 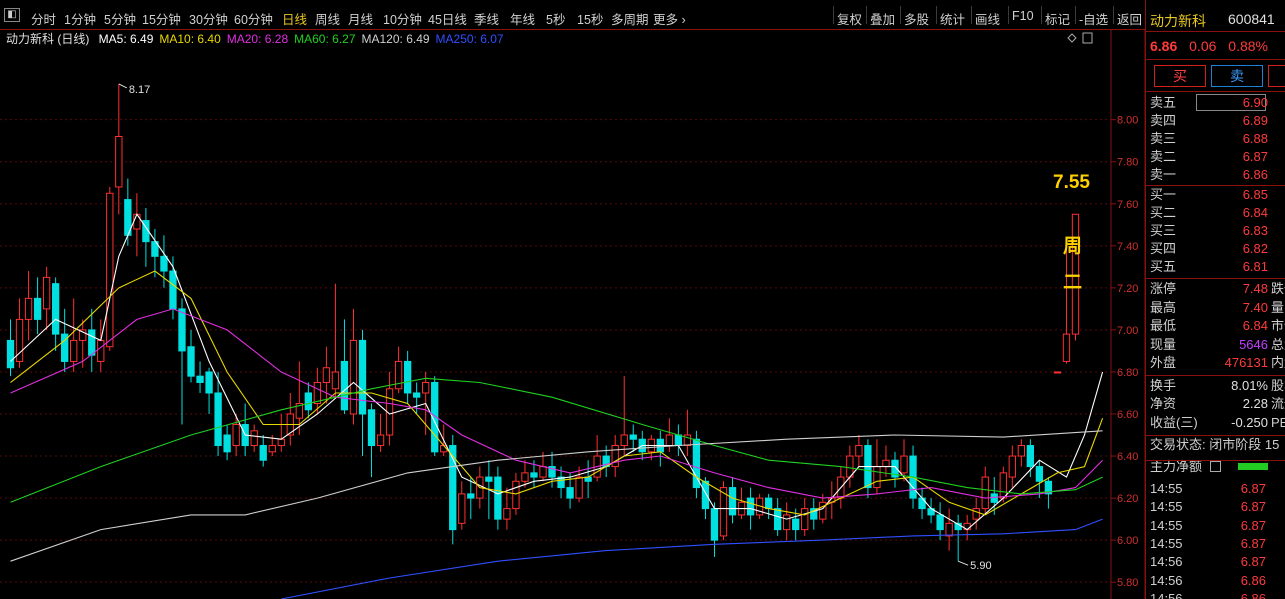 I want to click on toolbar-tool-7: -自选, so click(x=1093, y=18).